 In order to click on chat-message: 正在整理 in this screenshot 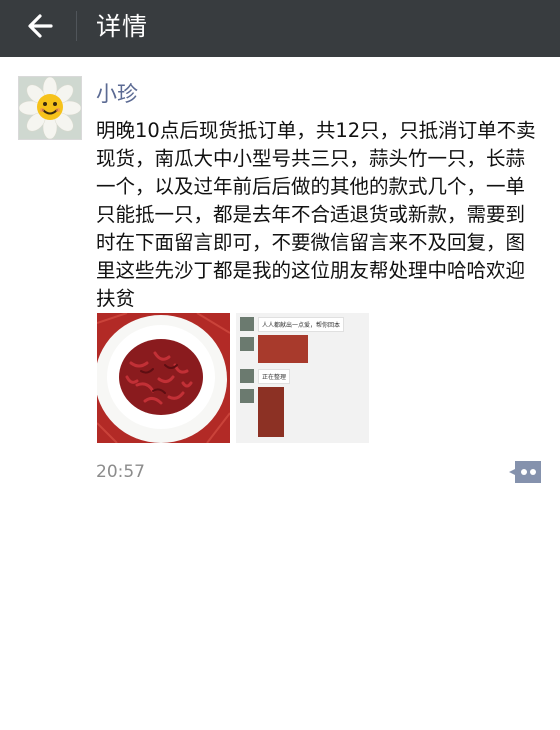, I will do `click(274, 376)`.